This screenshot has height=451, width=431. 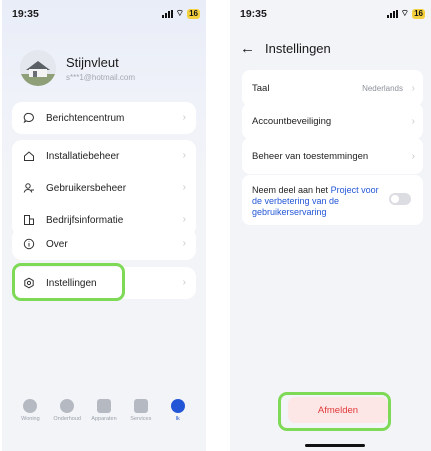 I want to click on back-arrow-icon: ←, so click(x=247, y=48).